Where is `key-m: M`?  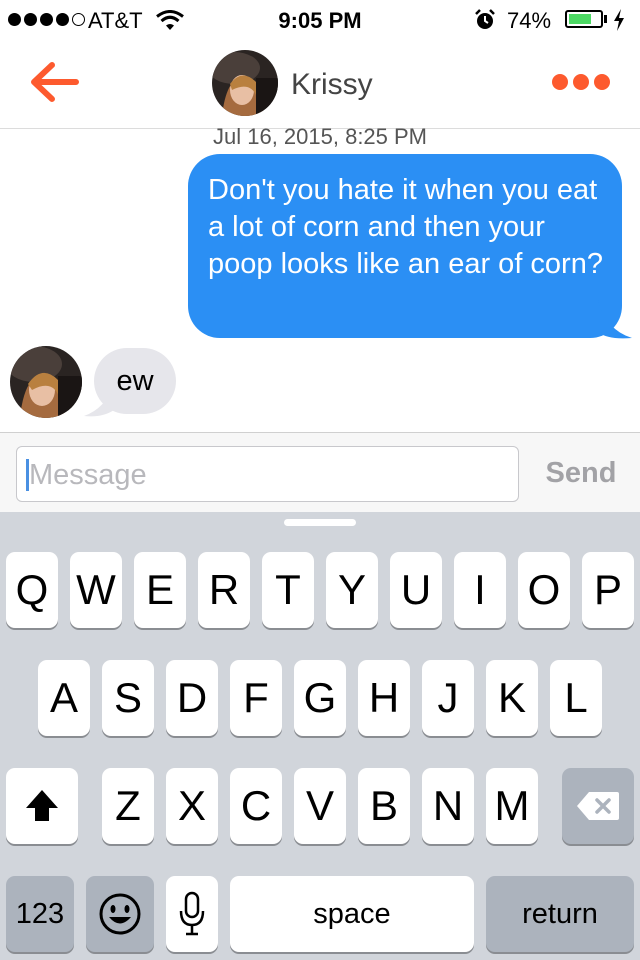 key-m: M is located at coordinates (512, 806).